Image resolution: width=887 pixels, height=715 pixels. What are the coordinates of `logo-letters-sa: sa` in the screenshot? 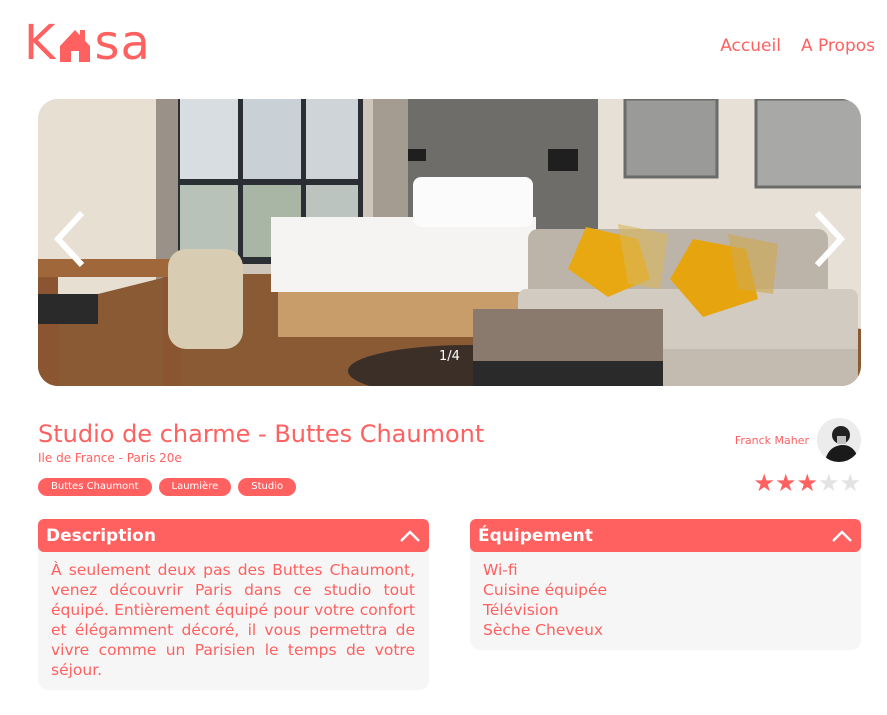 It's located at (122, 43).